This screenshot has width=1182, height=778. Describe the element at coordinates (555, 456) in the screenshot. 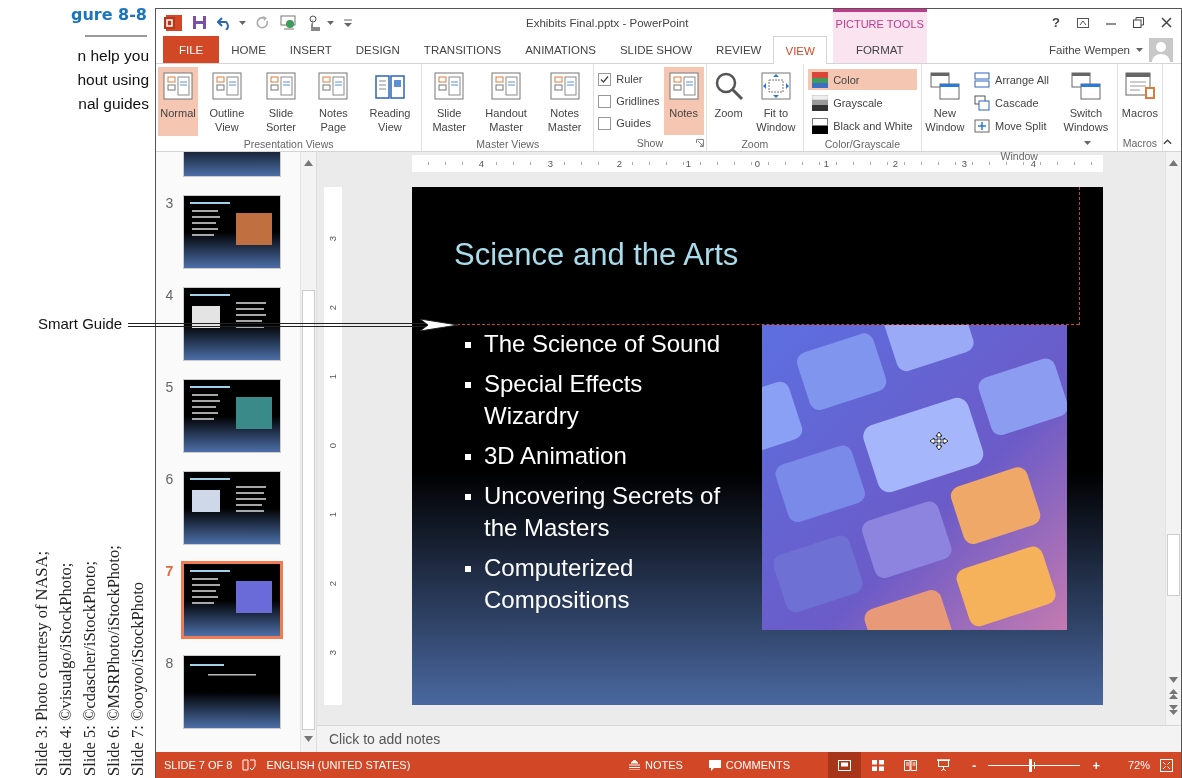

I see `bullet-text: 3D Animation` at that location.